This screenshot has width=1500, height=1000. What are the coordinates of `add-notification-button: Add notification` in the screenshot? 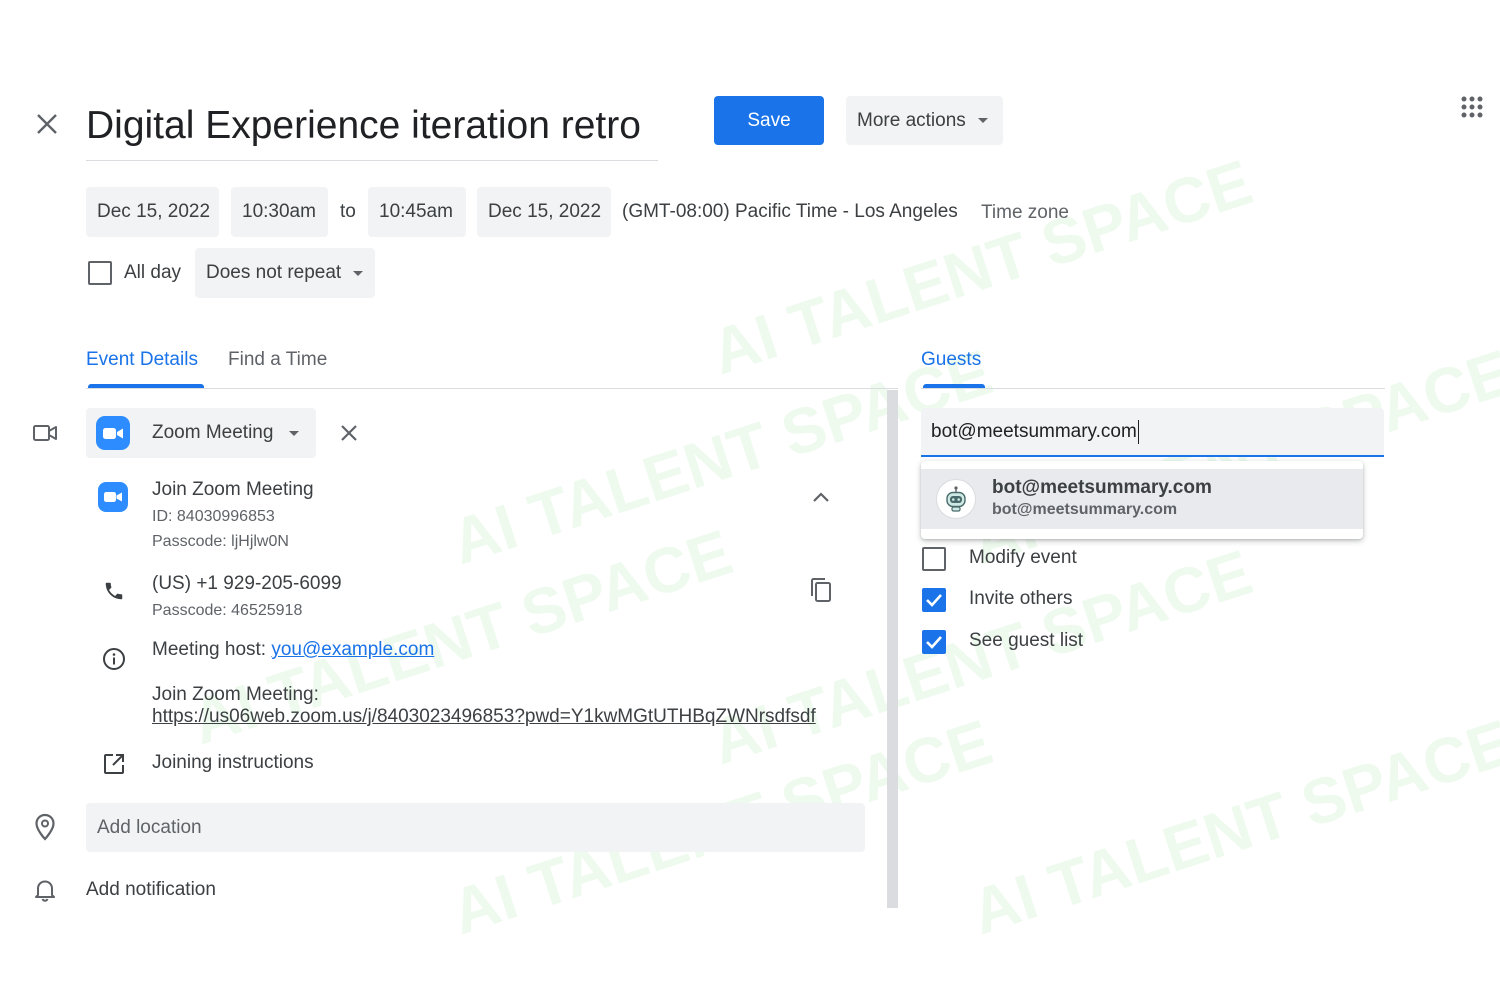 It's located at (151, 890).